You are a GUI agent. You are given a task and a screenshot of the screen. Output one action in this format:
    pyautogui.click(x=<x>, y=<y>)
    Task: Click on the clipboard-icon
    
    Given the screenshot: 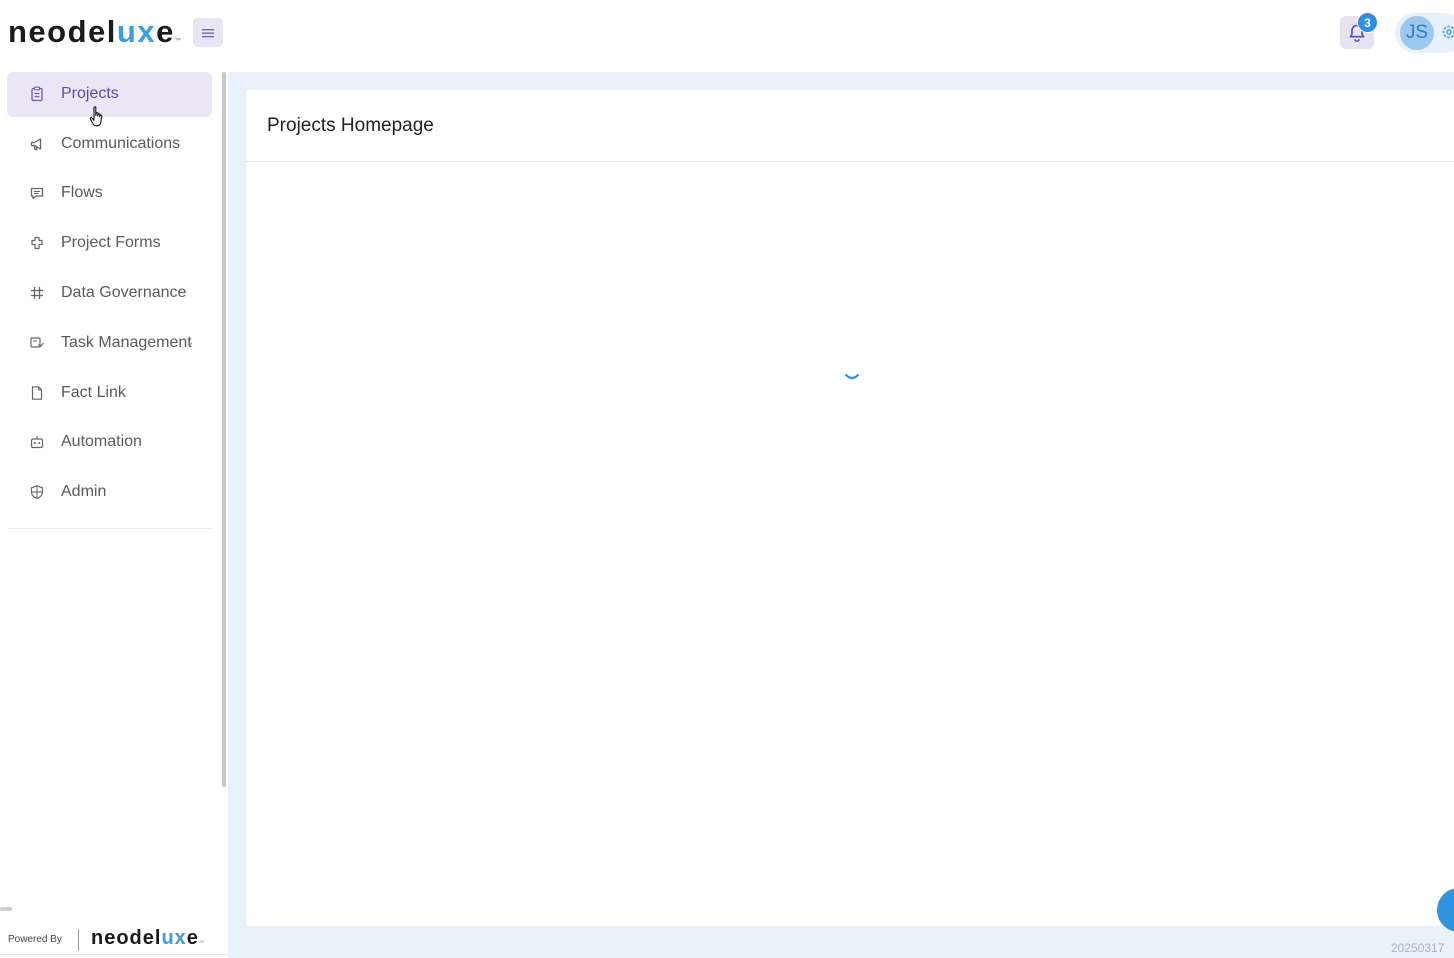 What is the action you would take?
    pyautogui.click(x=37, y=94)
    